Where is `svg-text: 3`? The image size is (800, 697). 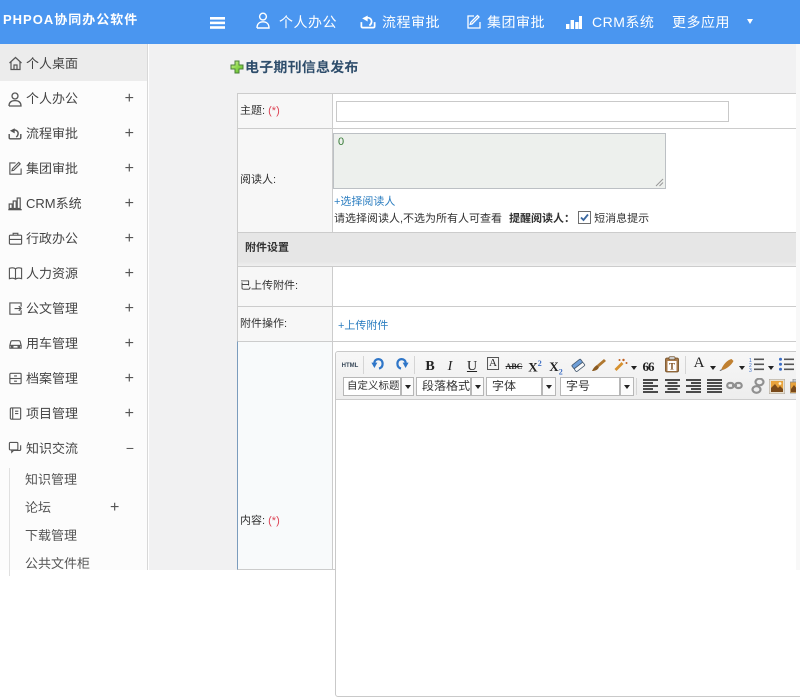 svg-text: 3 is located at coordinates (750, 370).